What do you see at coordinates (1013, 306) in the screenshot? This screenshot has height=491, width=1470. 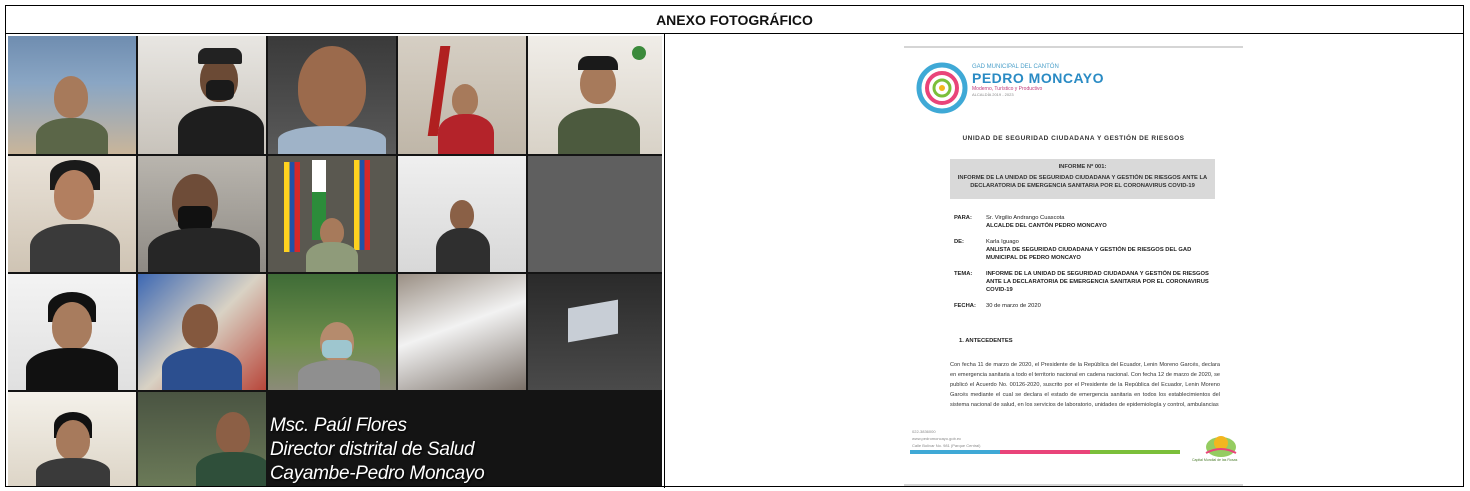 I see `fecha-value: 30 de marzo de 2020` at bounding box center [1013, 306].